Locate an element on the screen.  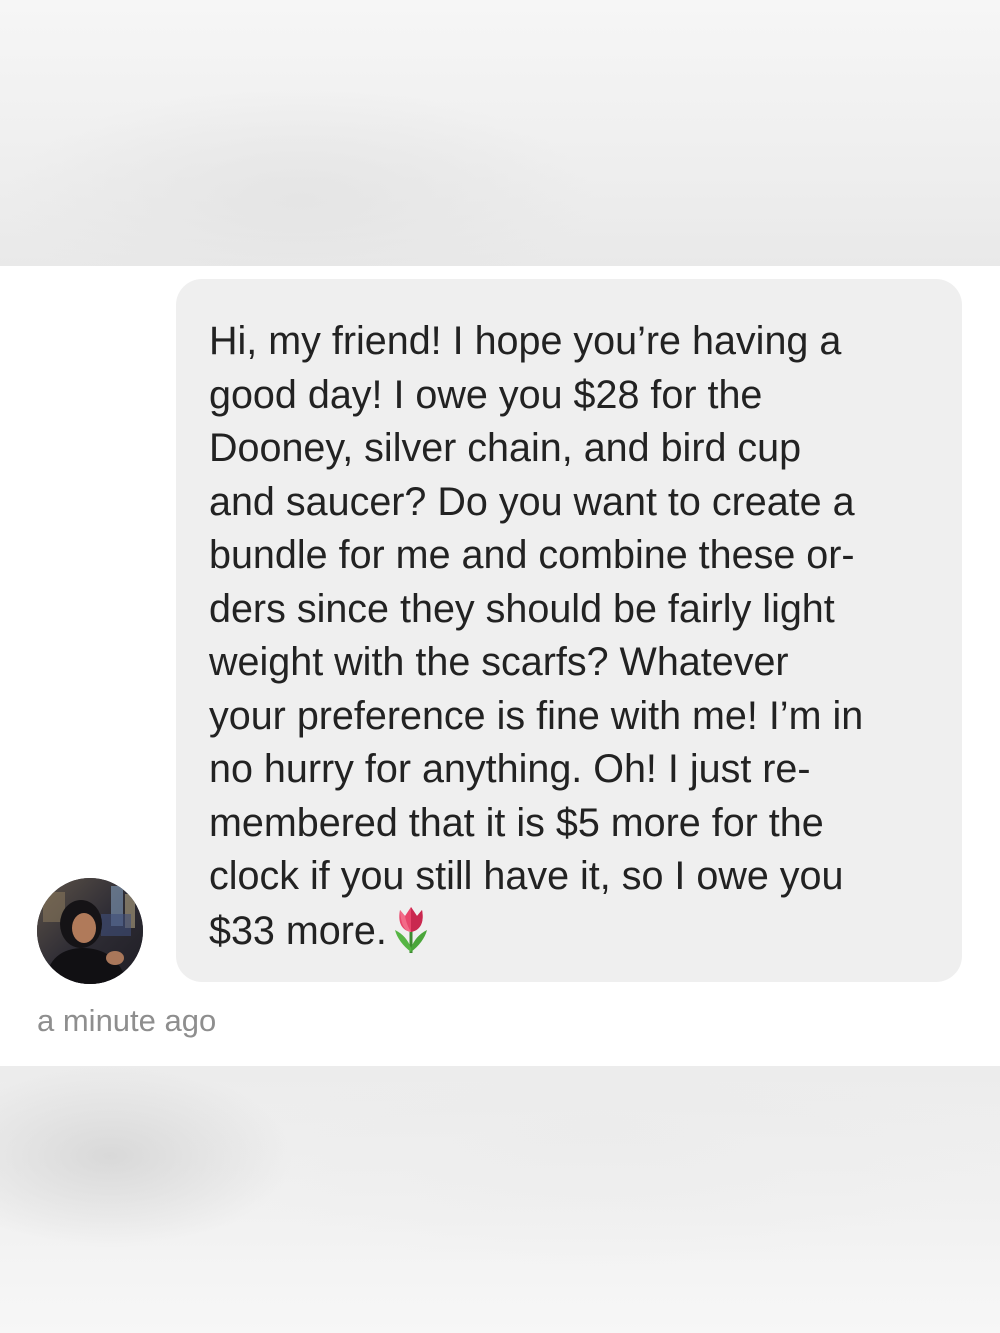
tulip-emoji is located at coordinates (411, 936).